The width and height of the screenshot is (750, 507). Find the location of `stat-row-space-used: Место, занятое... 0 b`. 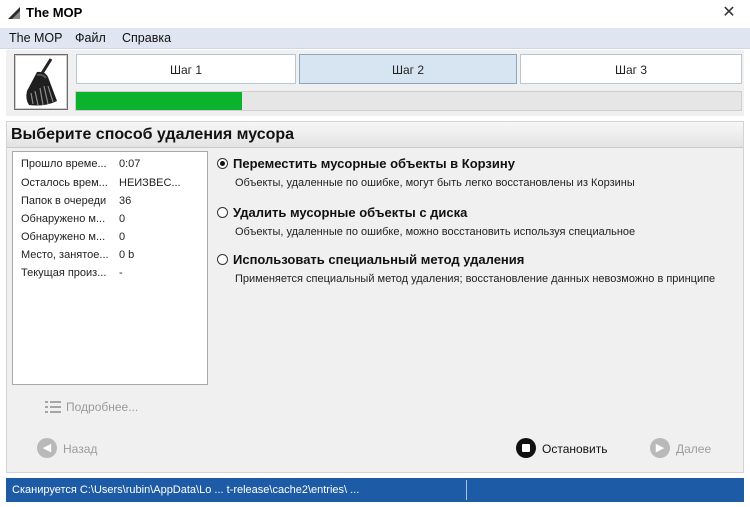

stat-row-space-used: Место, занятое... 0 b is located at coordinates (77, 255).